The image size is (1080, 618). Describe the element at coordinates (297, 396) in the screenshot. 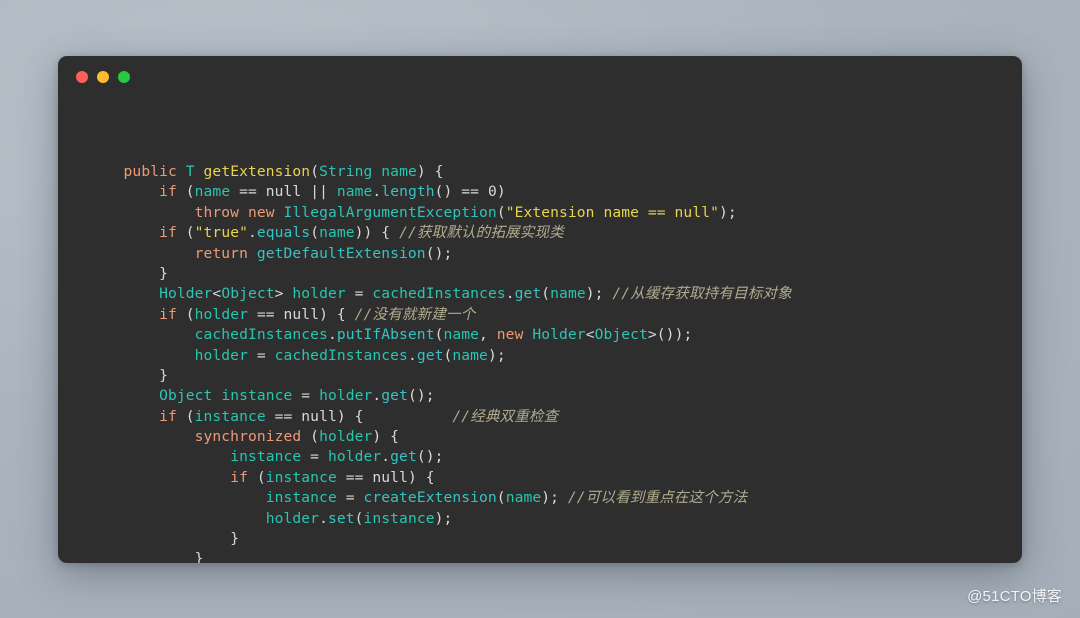

I see `code-line: Object instance = holder.get();` at that location.